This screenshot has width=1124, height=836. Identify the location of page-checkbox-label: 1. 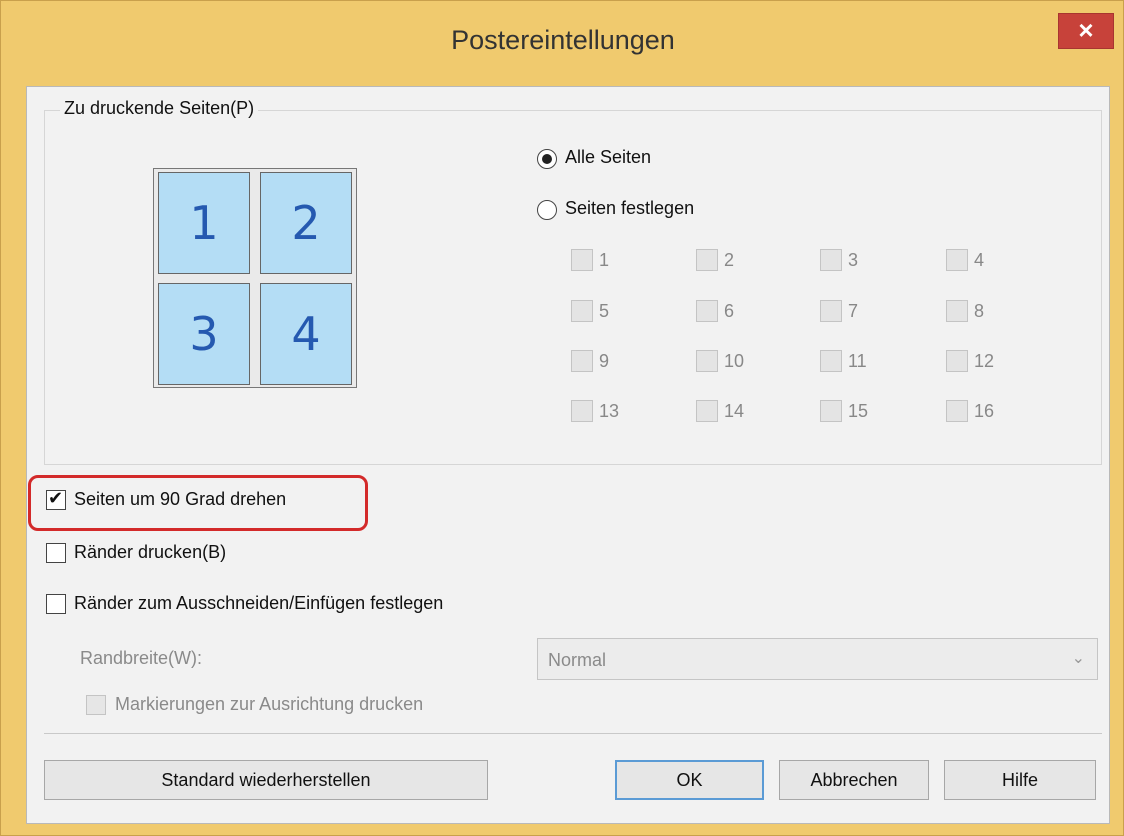
(604, 260).